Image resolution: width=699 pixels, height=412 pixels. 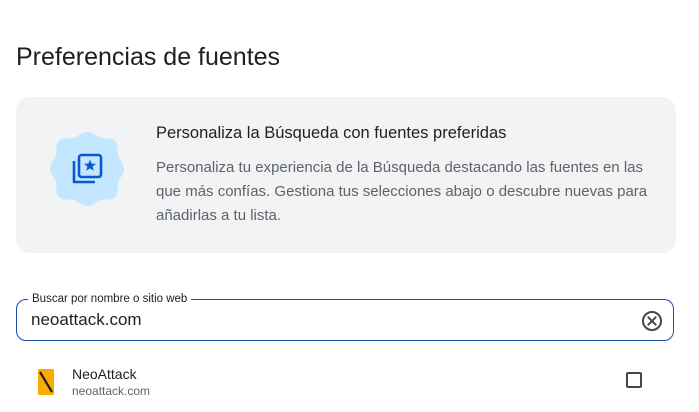 What do you see at coordinates (87, 169) in the screenshot?
I see `star-photo-badge-icon` at bounding box center [87, 169].